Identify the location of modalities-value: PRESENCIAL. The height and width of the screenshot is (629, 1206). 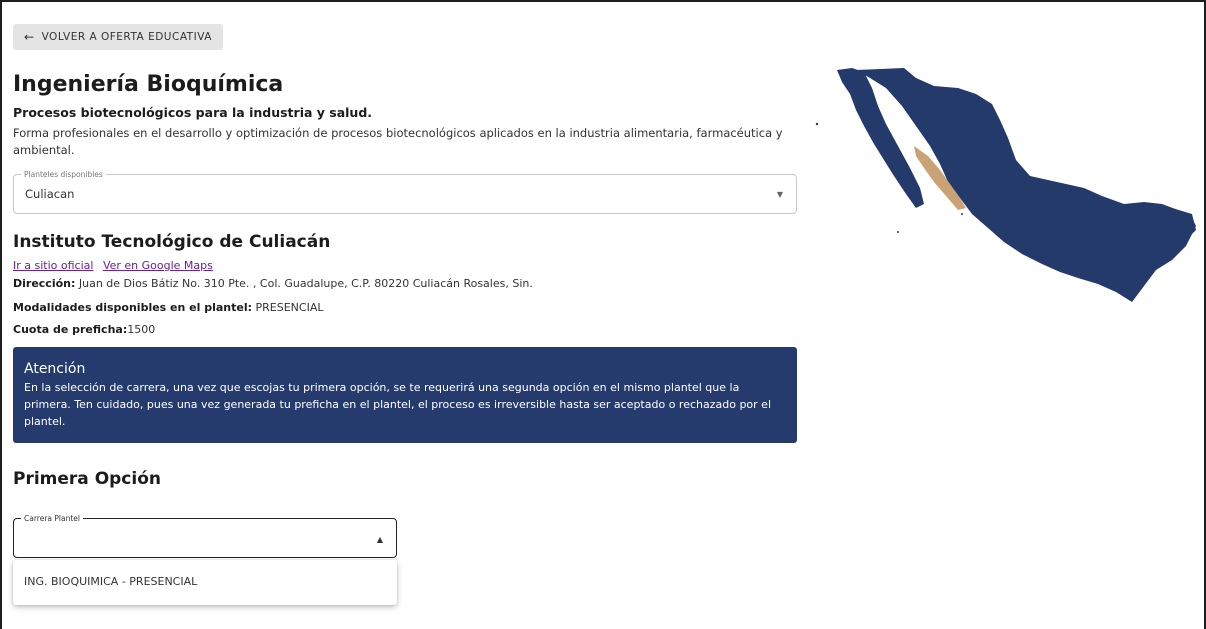
(288, 307).